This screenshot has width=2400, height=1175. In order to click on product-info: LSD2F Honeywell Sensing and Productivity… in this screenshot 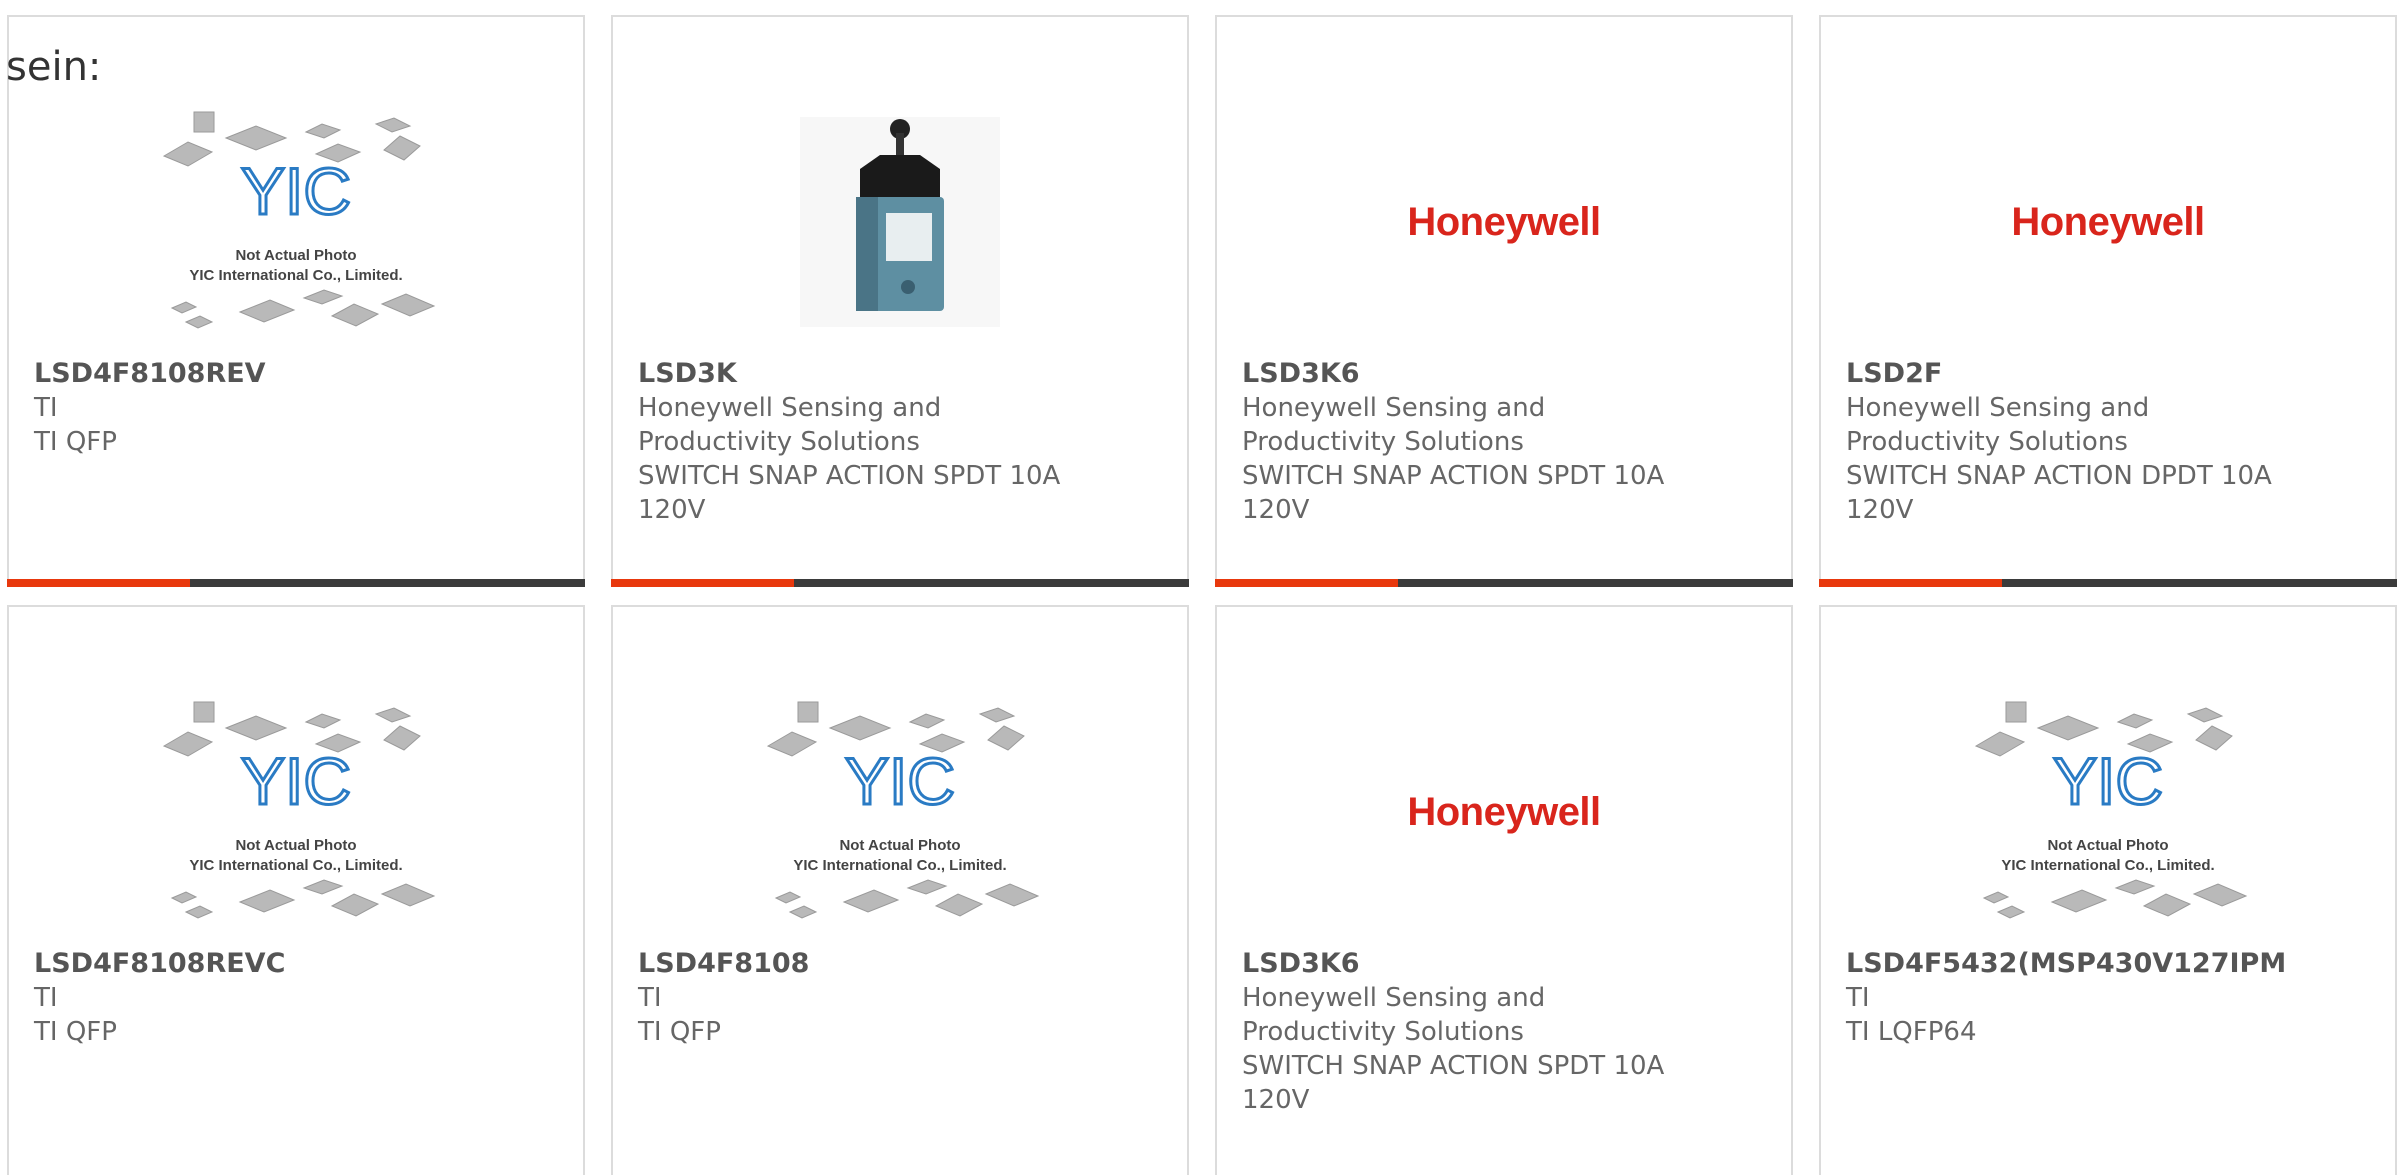, I will do `click(2110, 442)`.